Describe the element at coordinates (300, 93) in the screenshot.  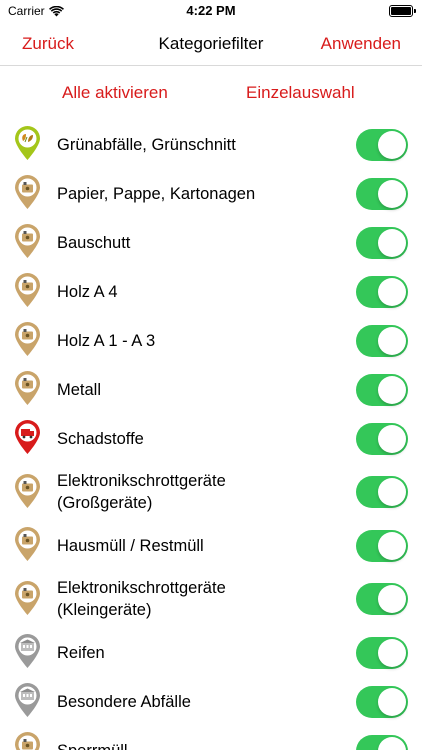
I see `single-select-button: Einzelauswahl` at that location.